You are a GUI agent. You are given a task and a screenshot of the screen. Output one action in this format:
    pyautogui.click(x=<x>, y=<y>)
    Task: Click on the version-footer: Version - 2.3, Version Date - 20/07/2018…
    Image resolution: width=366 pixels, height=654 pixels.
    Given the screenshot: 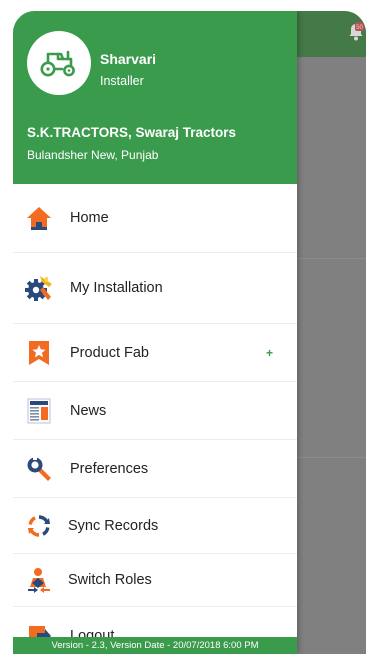 What is the action you would take?
    pyautogui.click(x=155, y=645)
    